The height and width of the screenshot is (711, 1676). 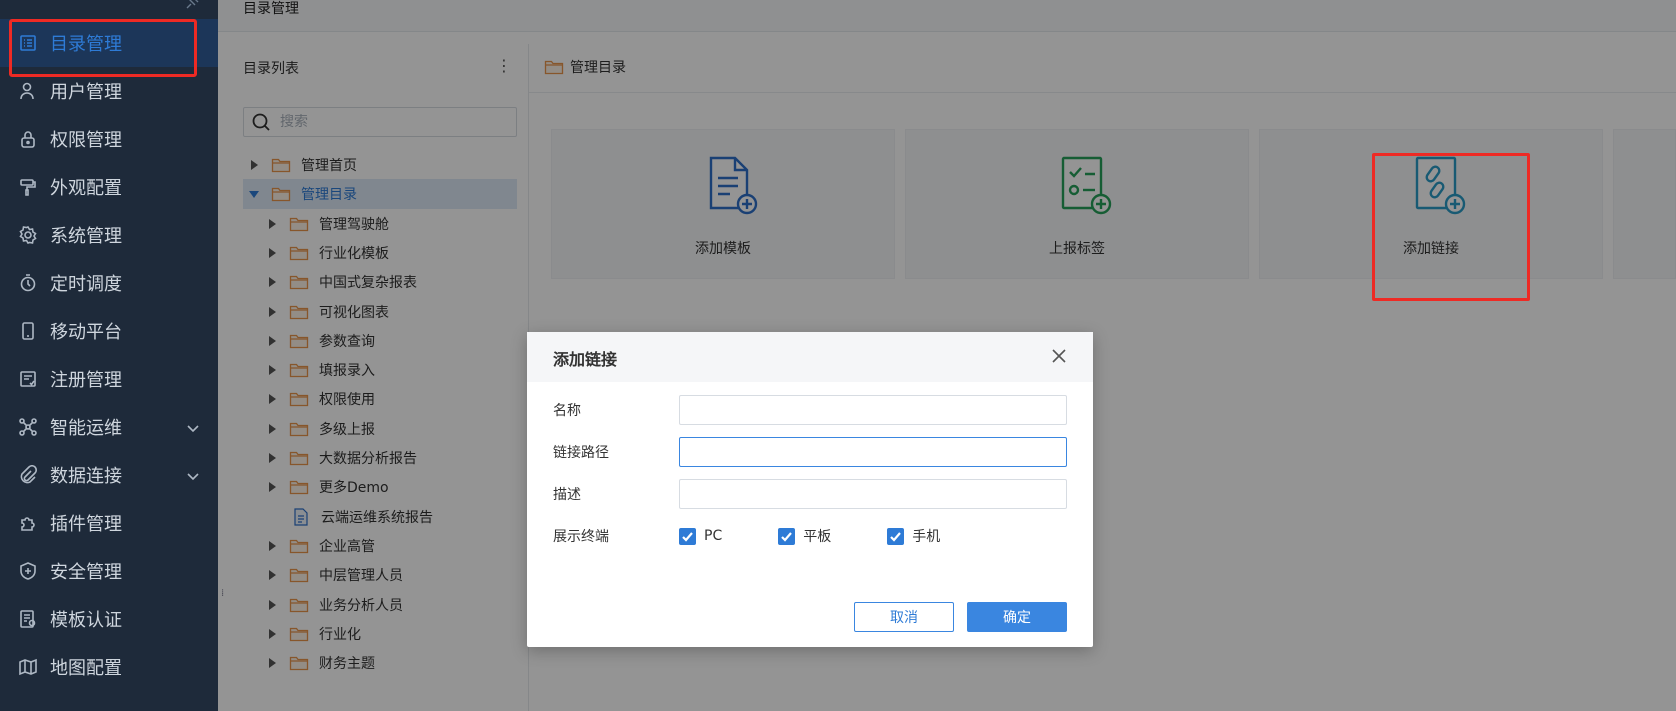 What do you see at coordinates (86, 476) in the screenshot?
I see `sidebar-item-label: 数据连接` at bounding box center [86, 476].